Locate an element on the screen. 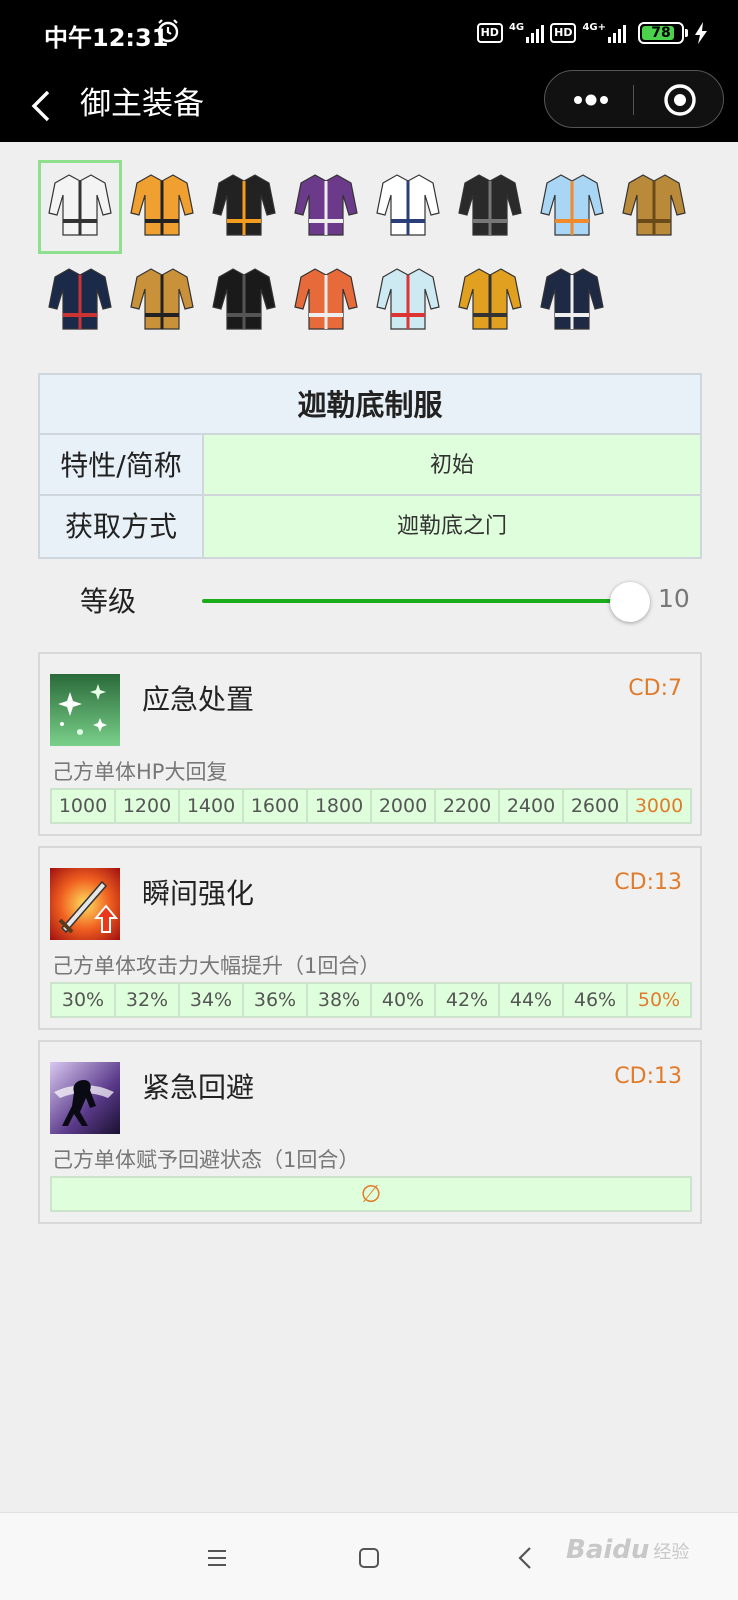 This screenshot has height=1600, width=738. skill-name: 应急处置 is located at coordinates (198, 699).